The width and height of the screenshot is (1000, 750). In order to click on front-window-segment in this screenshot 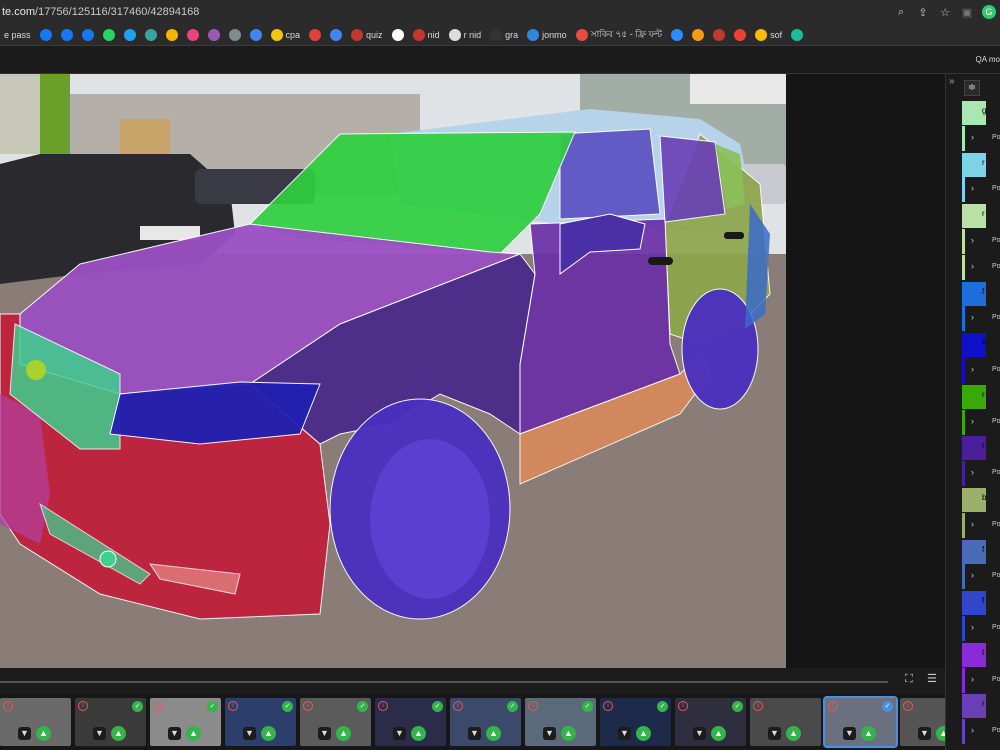, I will do `click(610, 174)`.